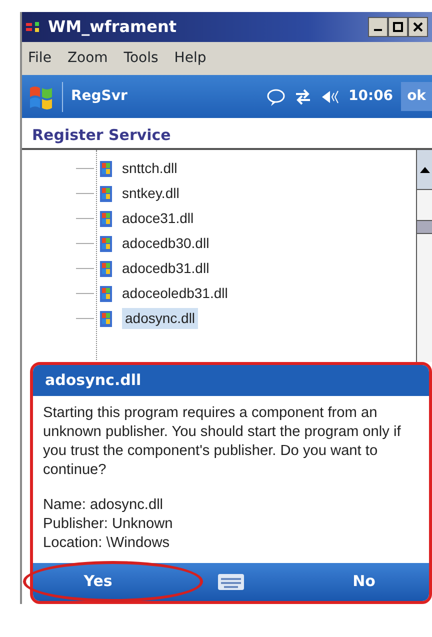 The image size is (432, 637). I want to click on softkey-button: No, so click(364, 581).